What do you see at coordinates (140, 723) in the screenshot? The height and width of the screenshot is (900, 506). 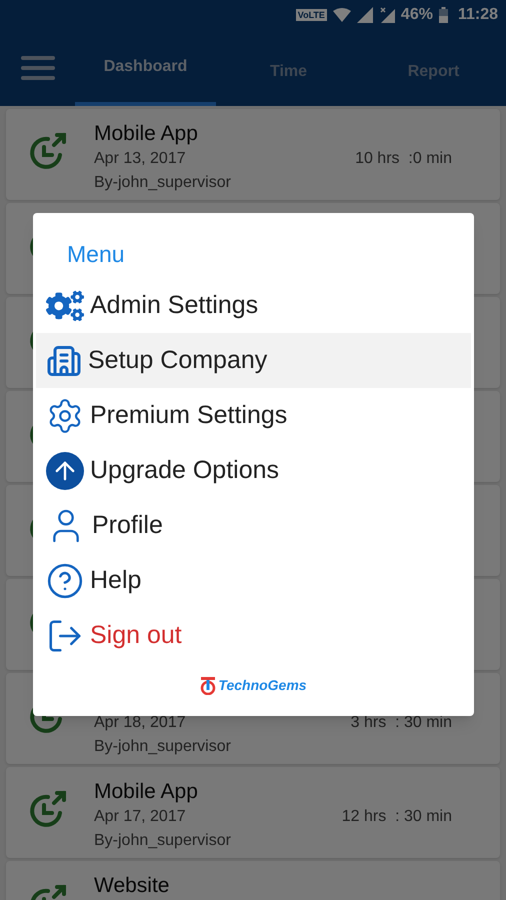 I see `entry-date: Apr 18, 2017` at bounding box center [140, 723].